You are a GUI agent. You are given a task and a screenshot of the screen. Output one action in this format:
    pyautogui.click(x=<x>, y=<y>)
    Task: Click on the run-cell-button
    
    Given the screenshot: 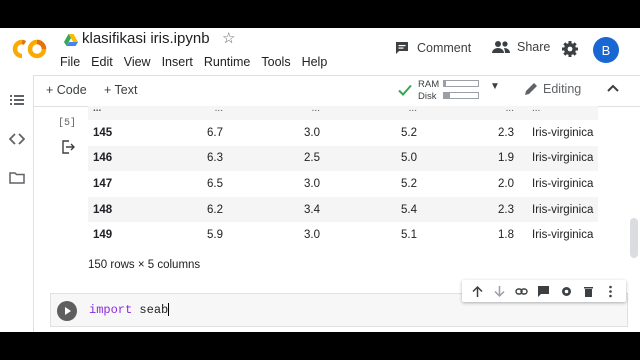 What is the action you would take?
    pyautogui.click(x=67, y=311)
    